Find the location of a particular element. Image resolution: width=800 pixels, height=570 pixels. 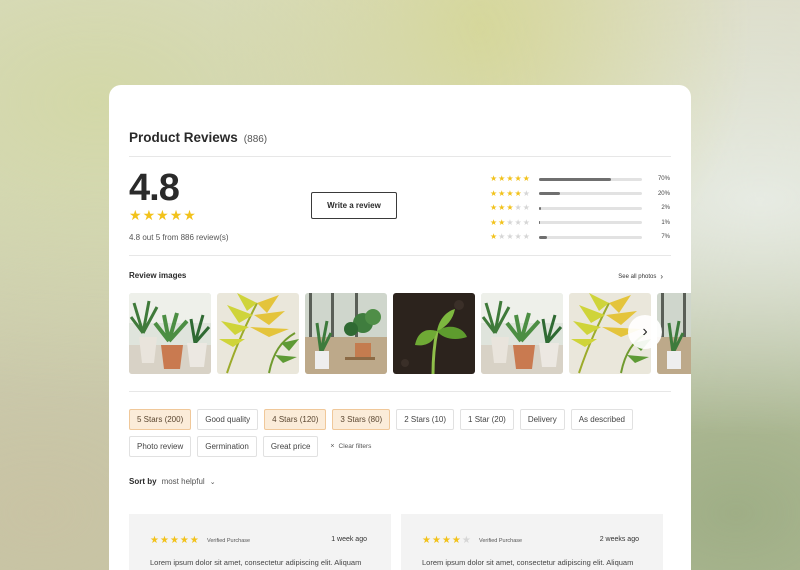

gallery-next-button: › is located at coordinates (645, 332).